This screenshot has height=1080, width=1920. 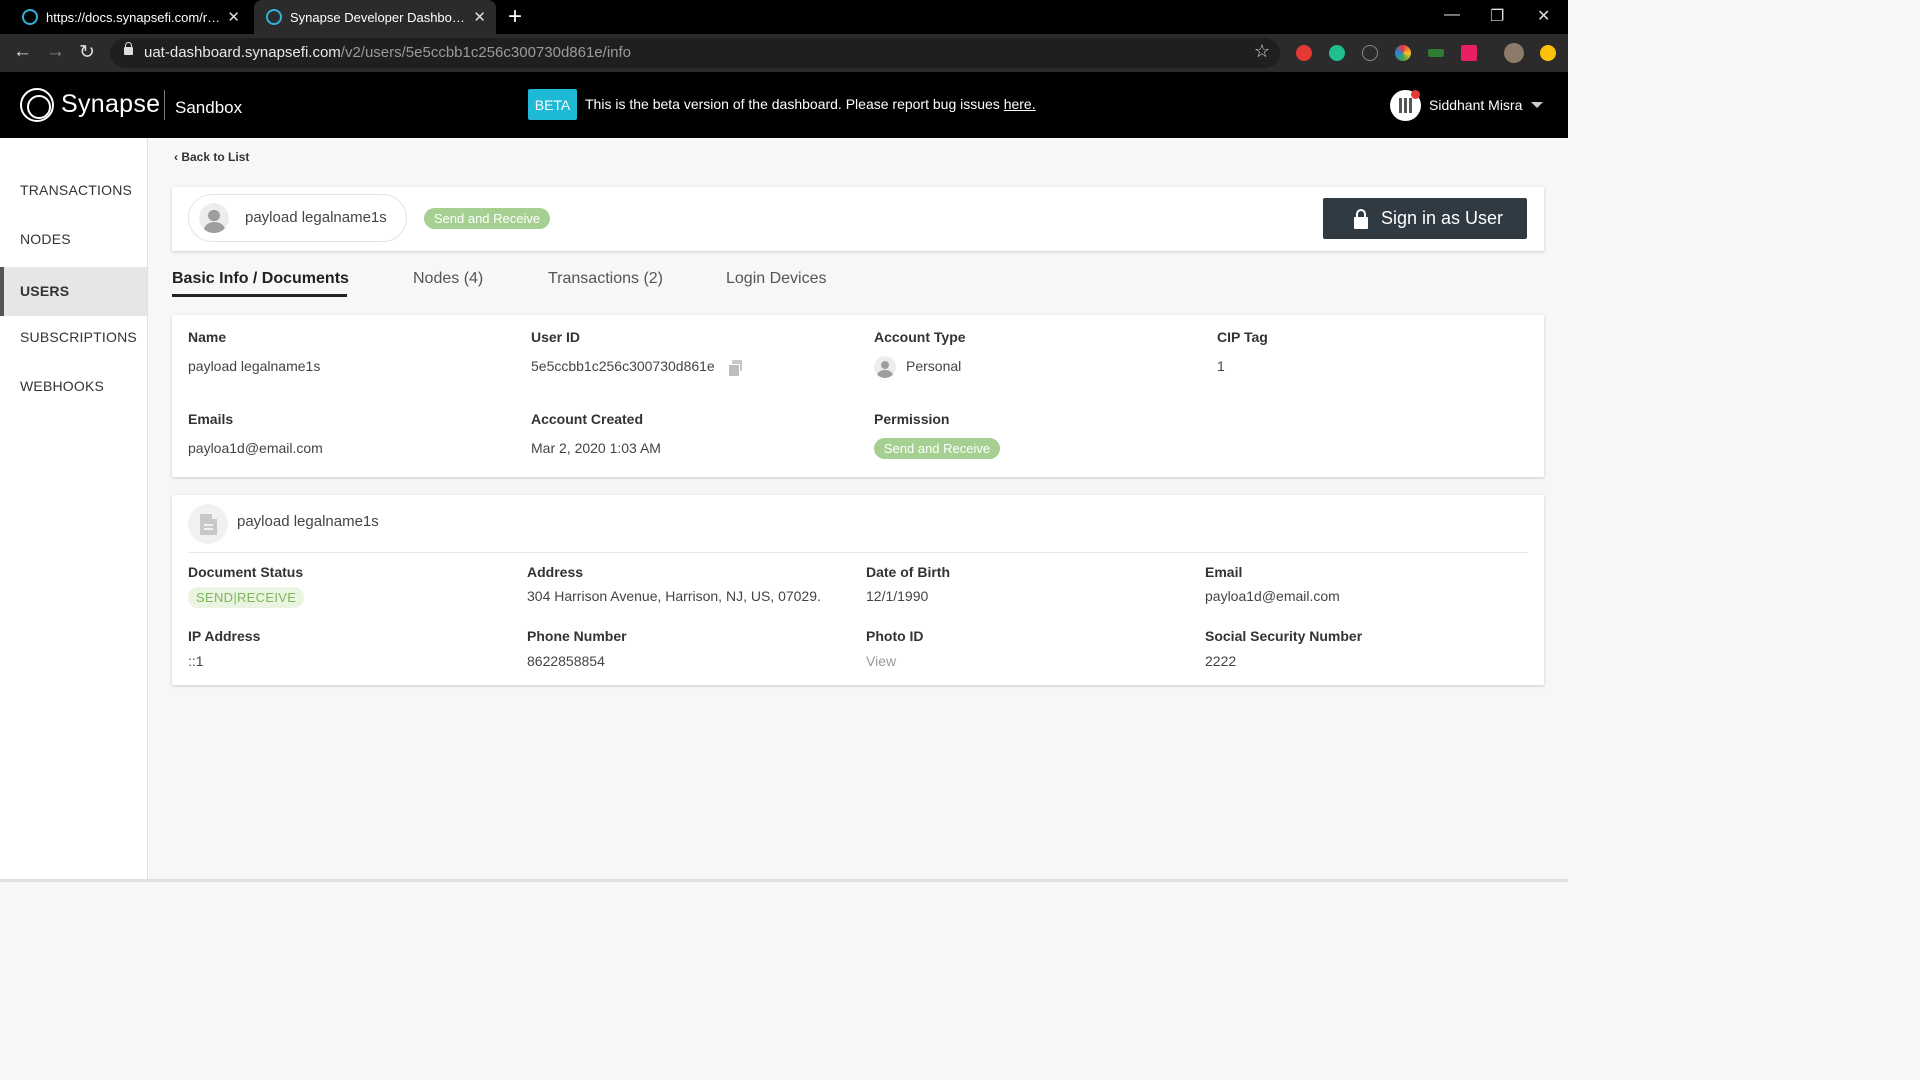 I want to click on new-tab-icon: +, so click(x=515, y=17).